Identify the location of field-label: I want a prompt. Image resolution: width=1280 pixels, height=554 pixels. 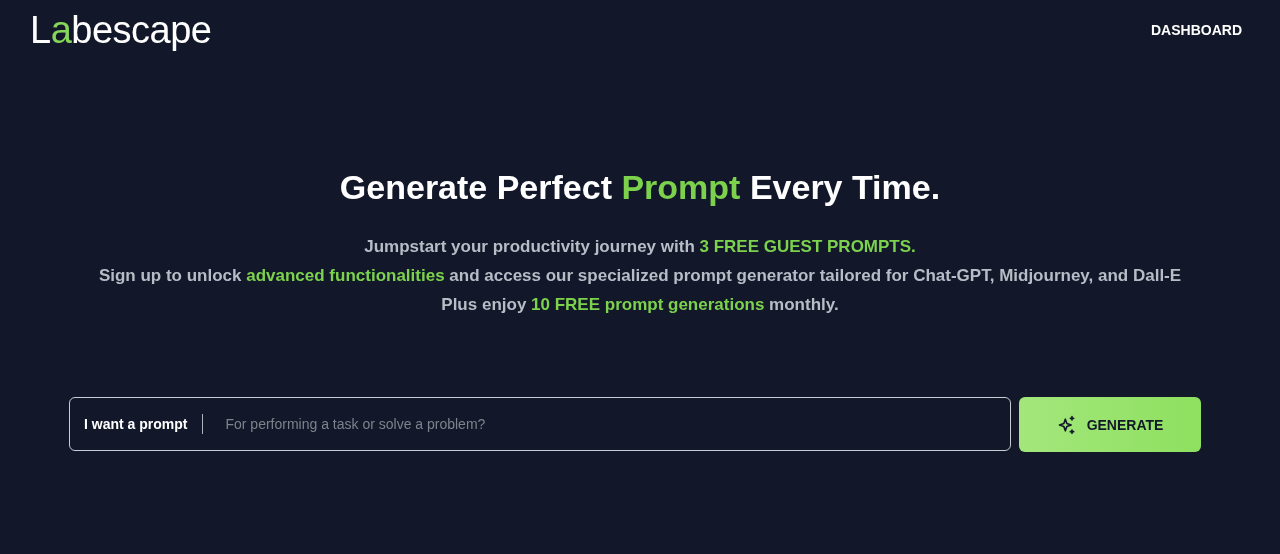
(136, 424).